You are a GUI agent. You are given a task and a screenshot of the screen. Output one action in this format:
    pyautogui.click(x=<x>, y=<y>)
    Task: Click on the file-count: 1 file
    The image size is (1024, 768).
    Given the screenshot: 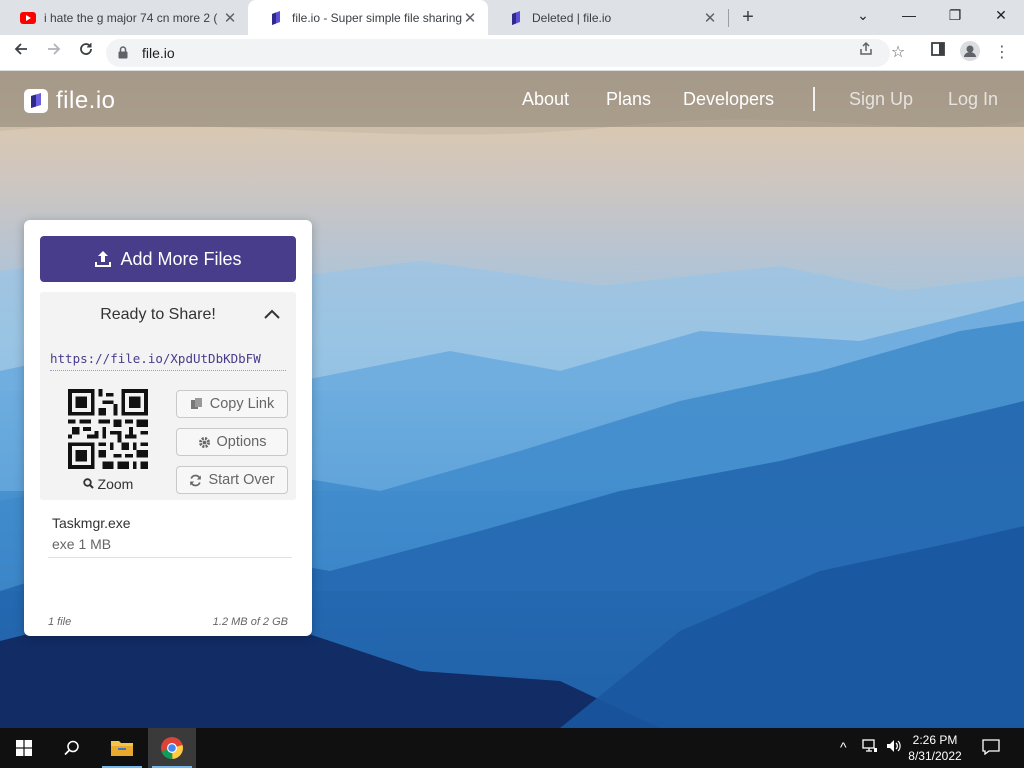 What is the action you would take?
    pyautogui.click(x=60, y=622)
    